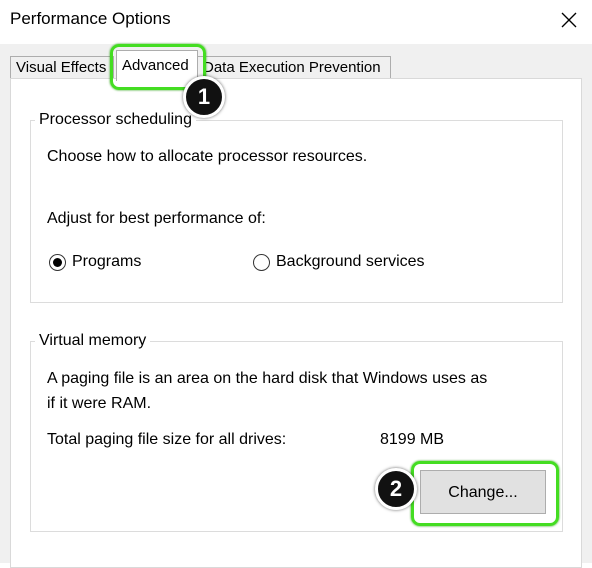  I want to click on virtual-memory-heading: Virtual memory, so click(93, 341).